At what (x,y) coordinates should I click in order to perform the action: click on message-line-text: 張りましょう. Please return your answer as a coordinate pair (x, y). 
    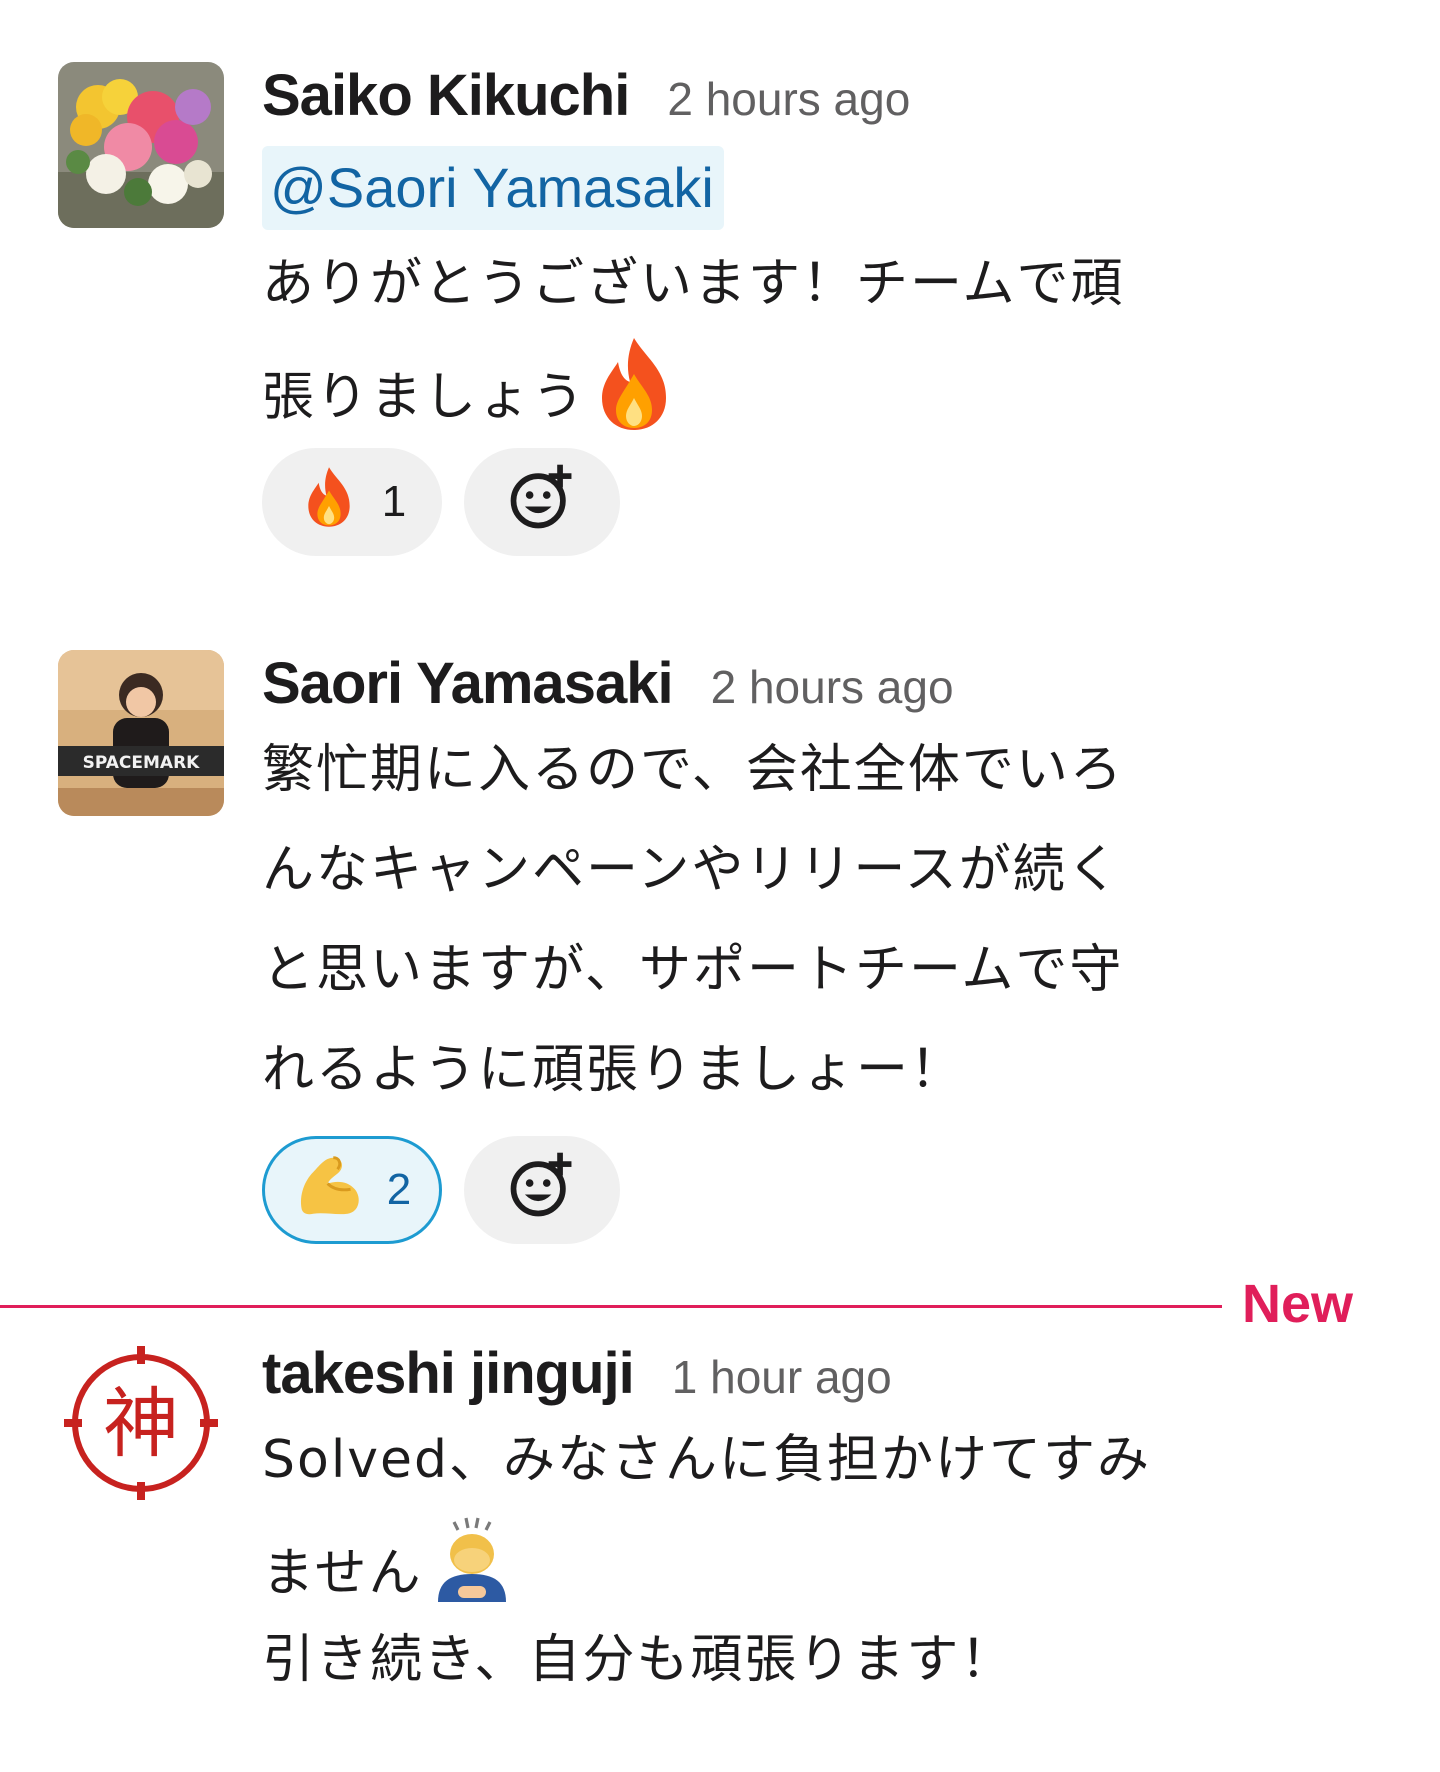
    Looking at the image, I should click on (424, 397).